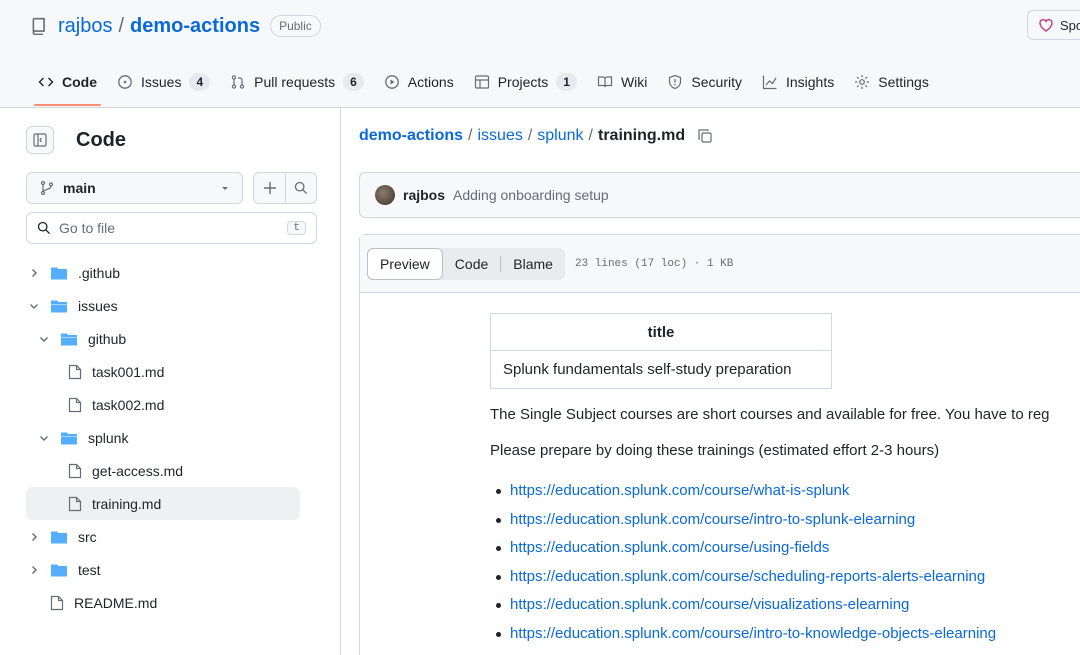  What do you see at coordinates (67, 84) in the screenshot?
I see `tab-code: Code` at bounding box center [67, 84].